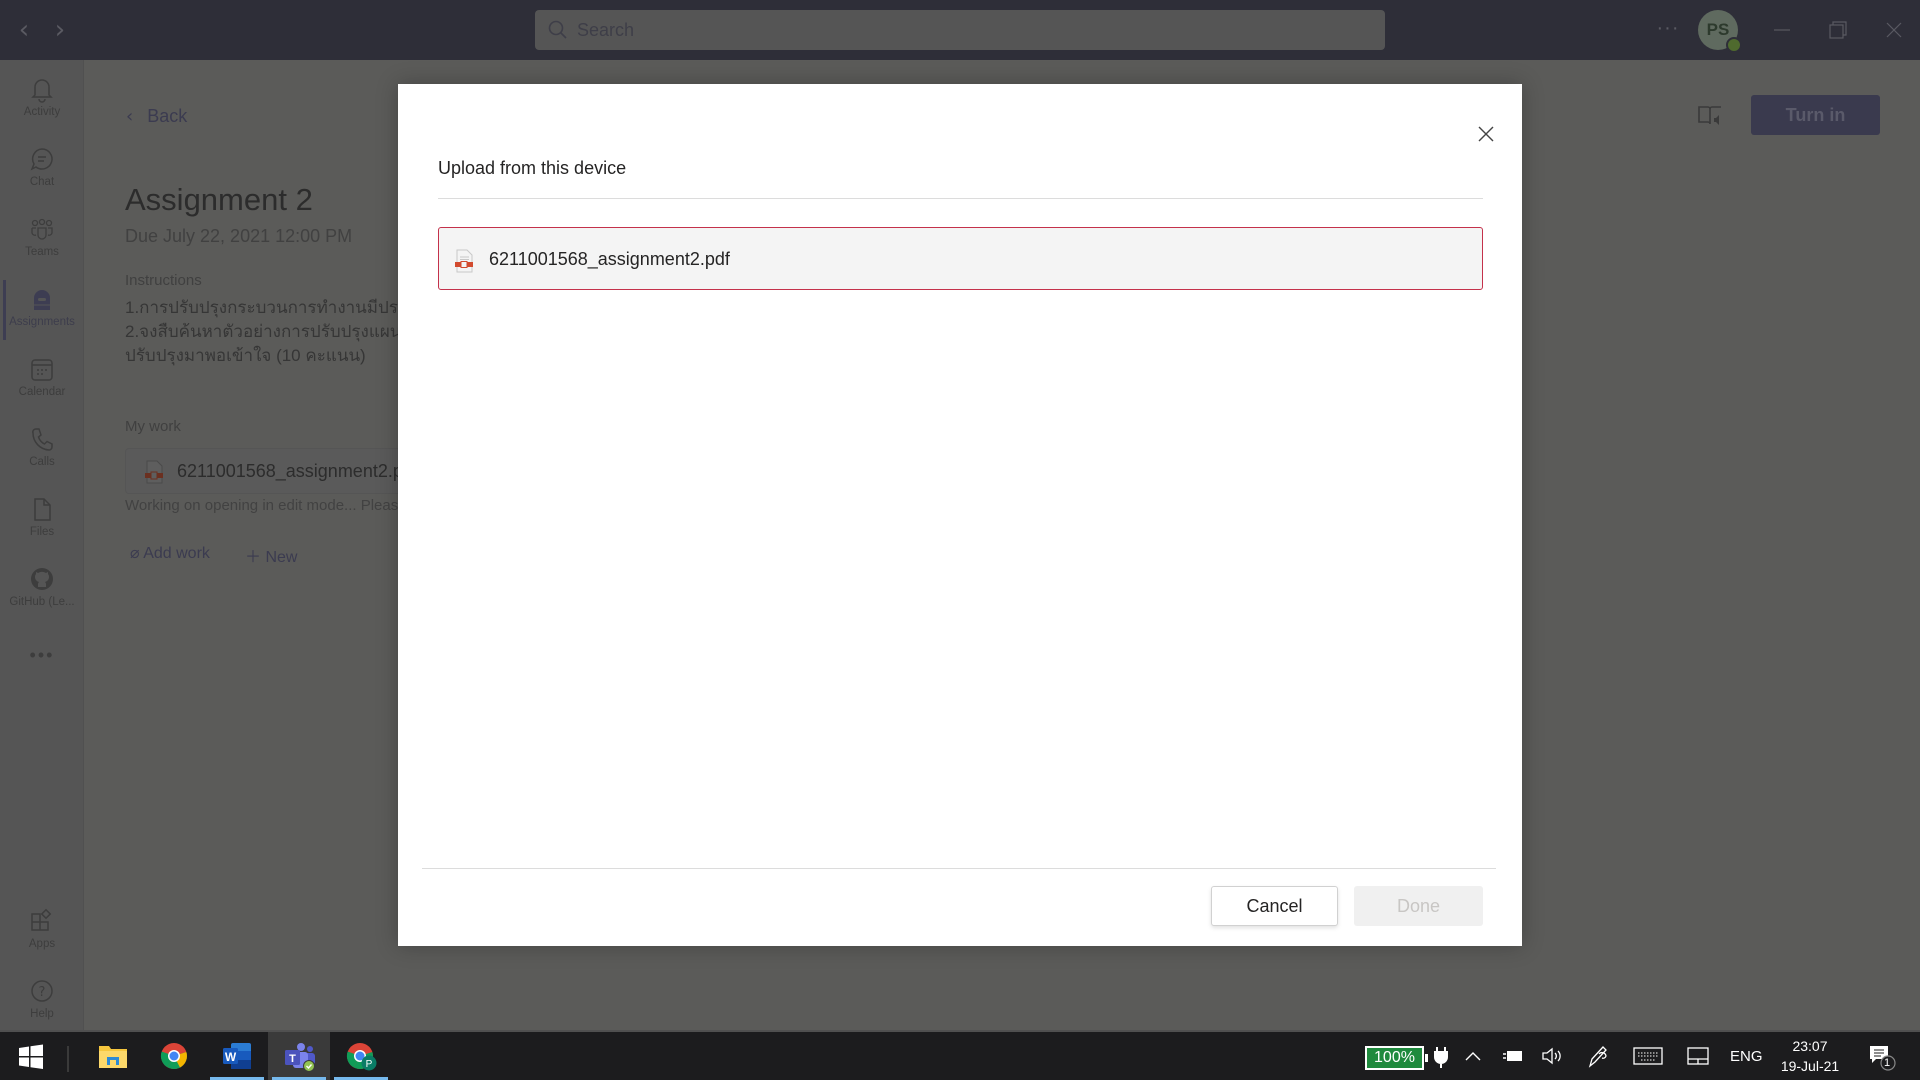  Describe the element at coordinates (1668, 30) in the screenshot. I see `more-options-button: ···` at that location.